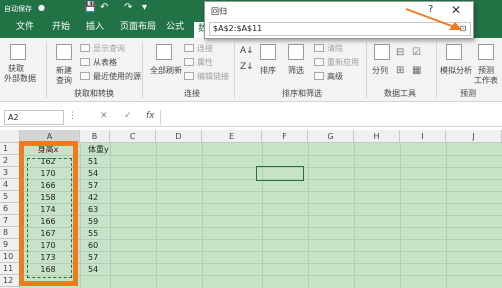 This screenshot has height=288, width=502. Describe the element at coordinates (247, 51) in the screenshot. I see `sort-ascending-icon: A↓` at that location.